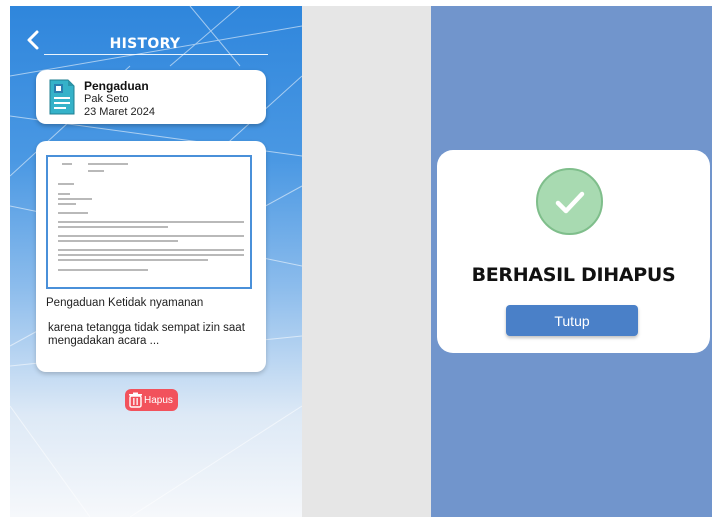  I want to click on delete-button: Hapus, so click(151, 400).